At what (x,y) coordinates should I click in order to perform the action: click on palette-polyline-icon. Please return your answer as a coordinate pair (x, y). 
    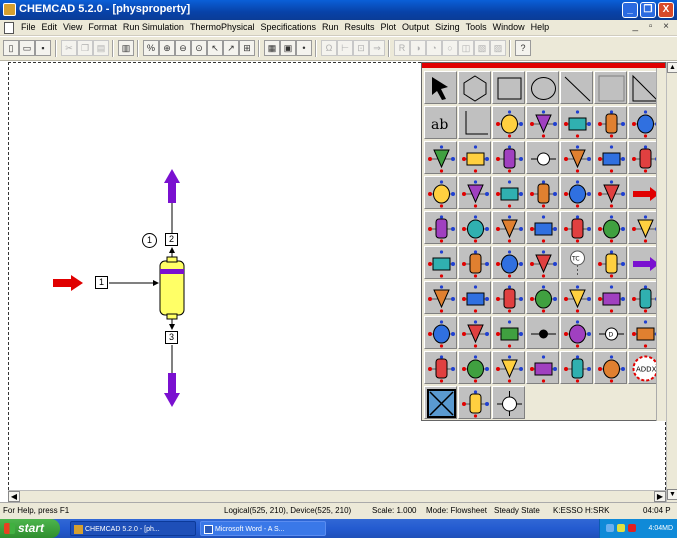
    Looking at the image, I should click on (474, 122).